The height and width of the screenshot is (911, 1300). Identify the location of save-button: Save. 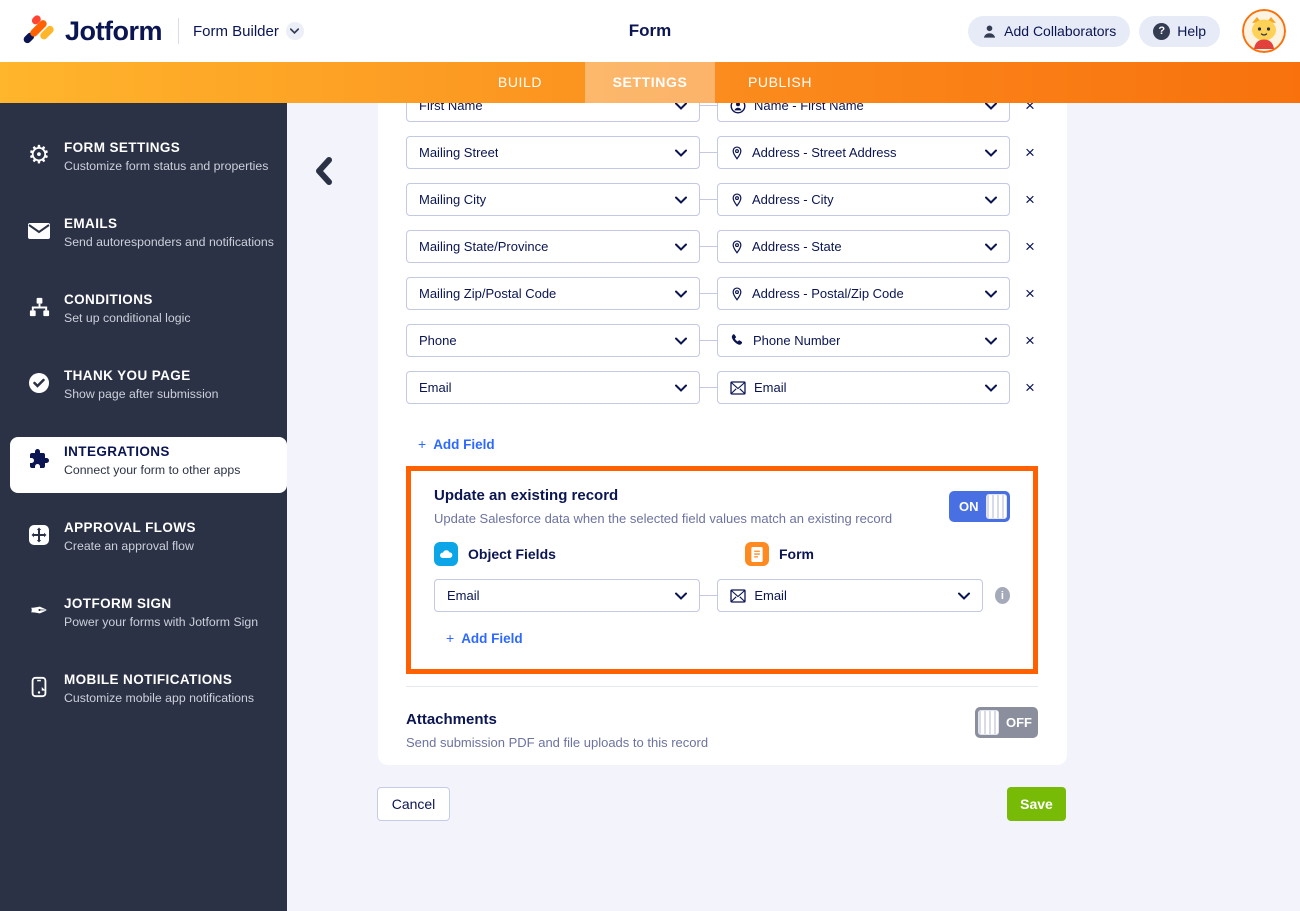
(1036, 804).